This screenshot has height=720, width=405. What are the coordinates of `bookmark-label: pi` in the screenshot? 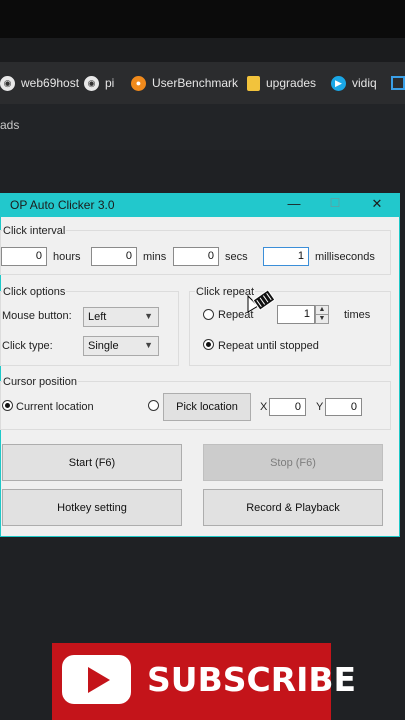 It's located at (110, 83).